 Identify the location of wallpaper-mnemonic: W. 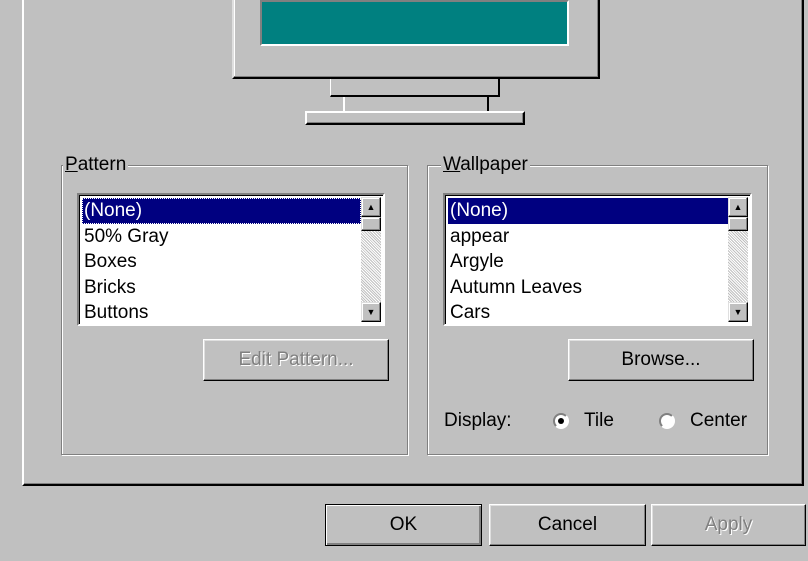
(452, 164).